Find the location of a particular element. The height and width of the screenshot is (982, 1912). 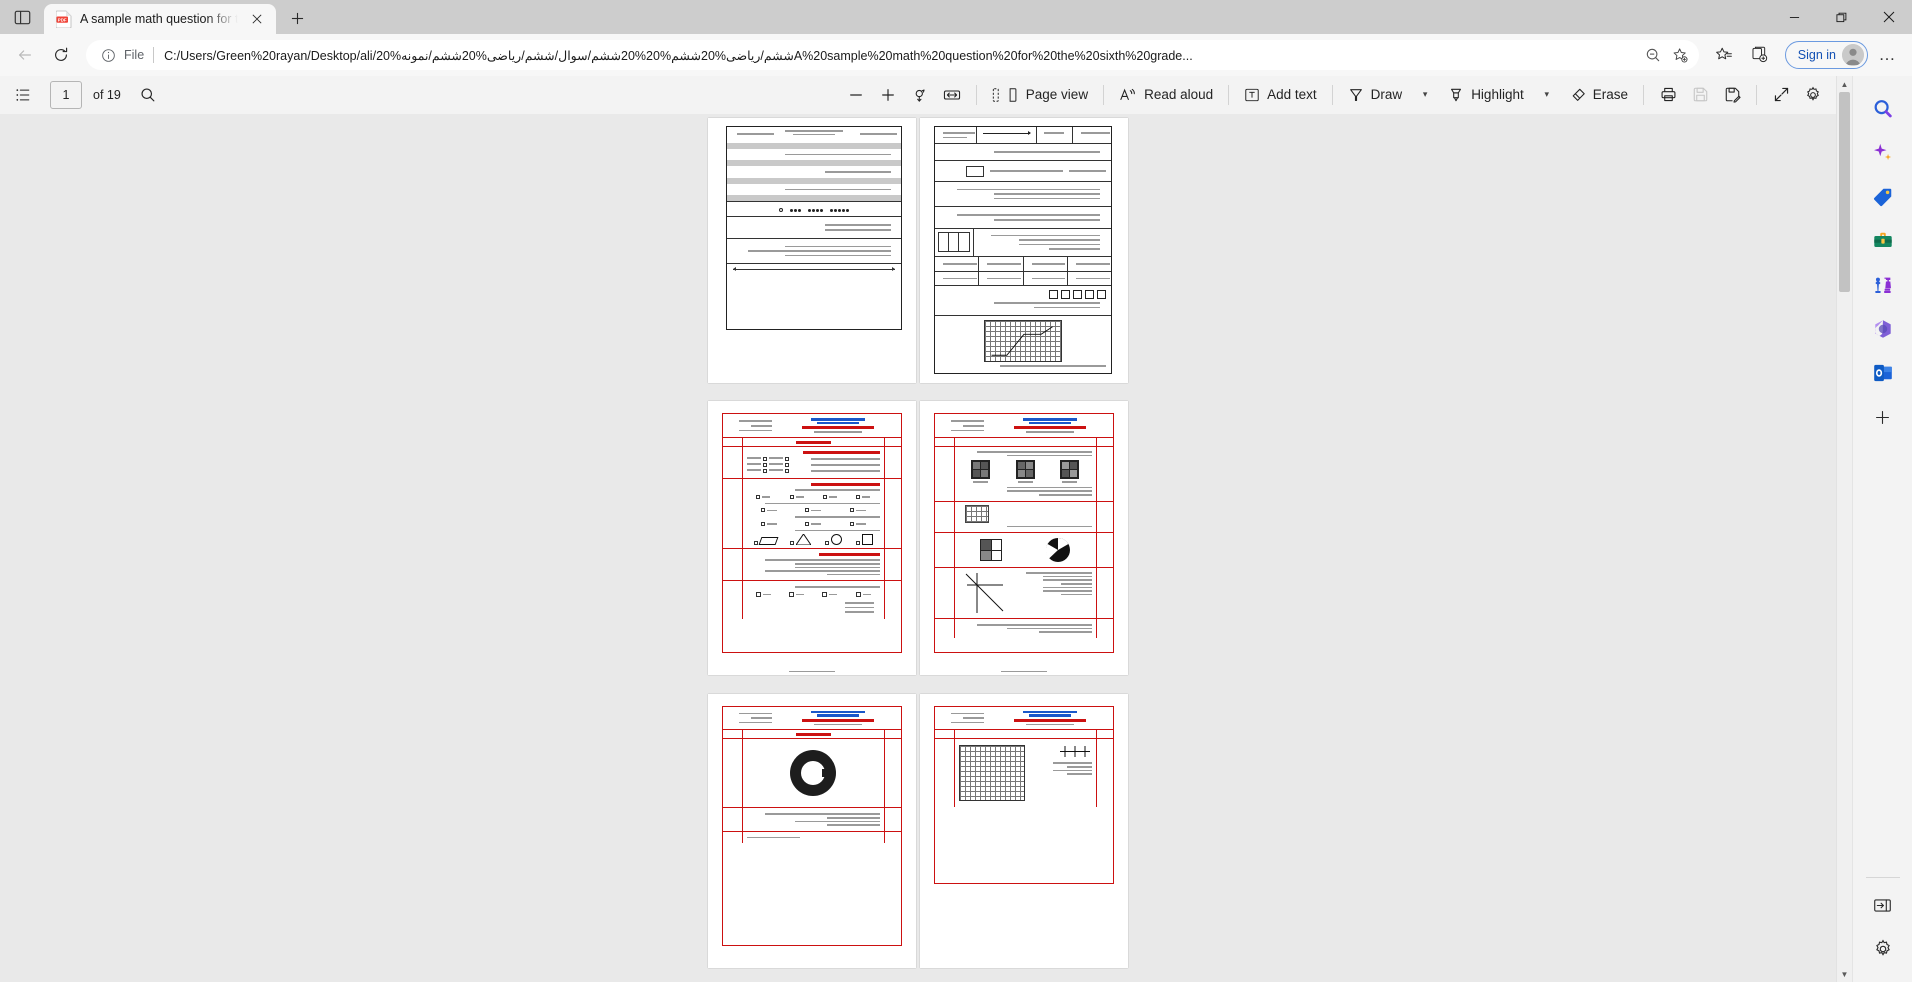

browser-tab-active: PDF A sample math question for the s is located at coordinates (160, 19).